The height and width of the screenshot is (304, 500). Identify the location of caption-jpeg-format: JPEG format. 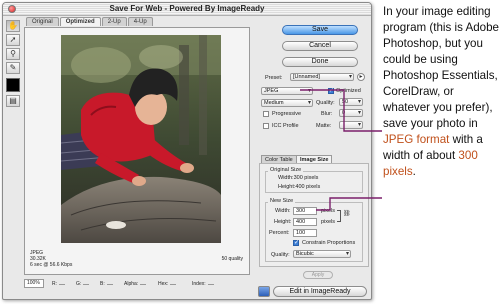
(416, 139).